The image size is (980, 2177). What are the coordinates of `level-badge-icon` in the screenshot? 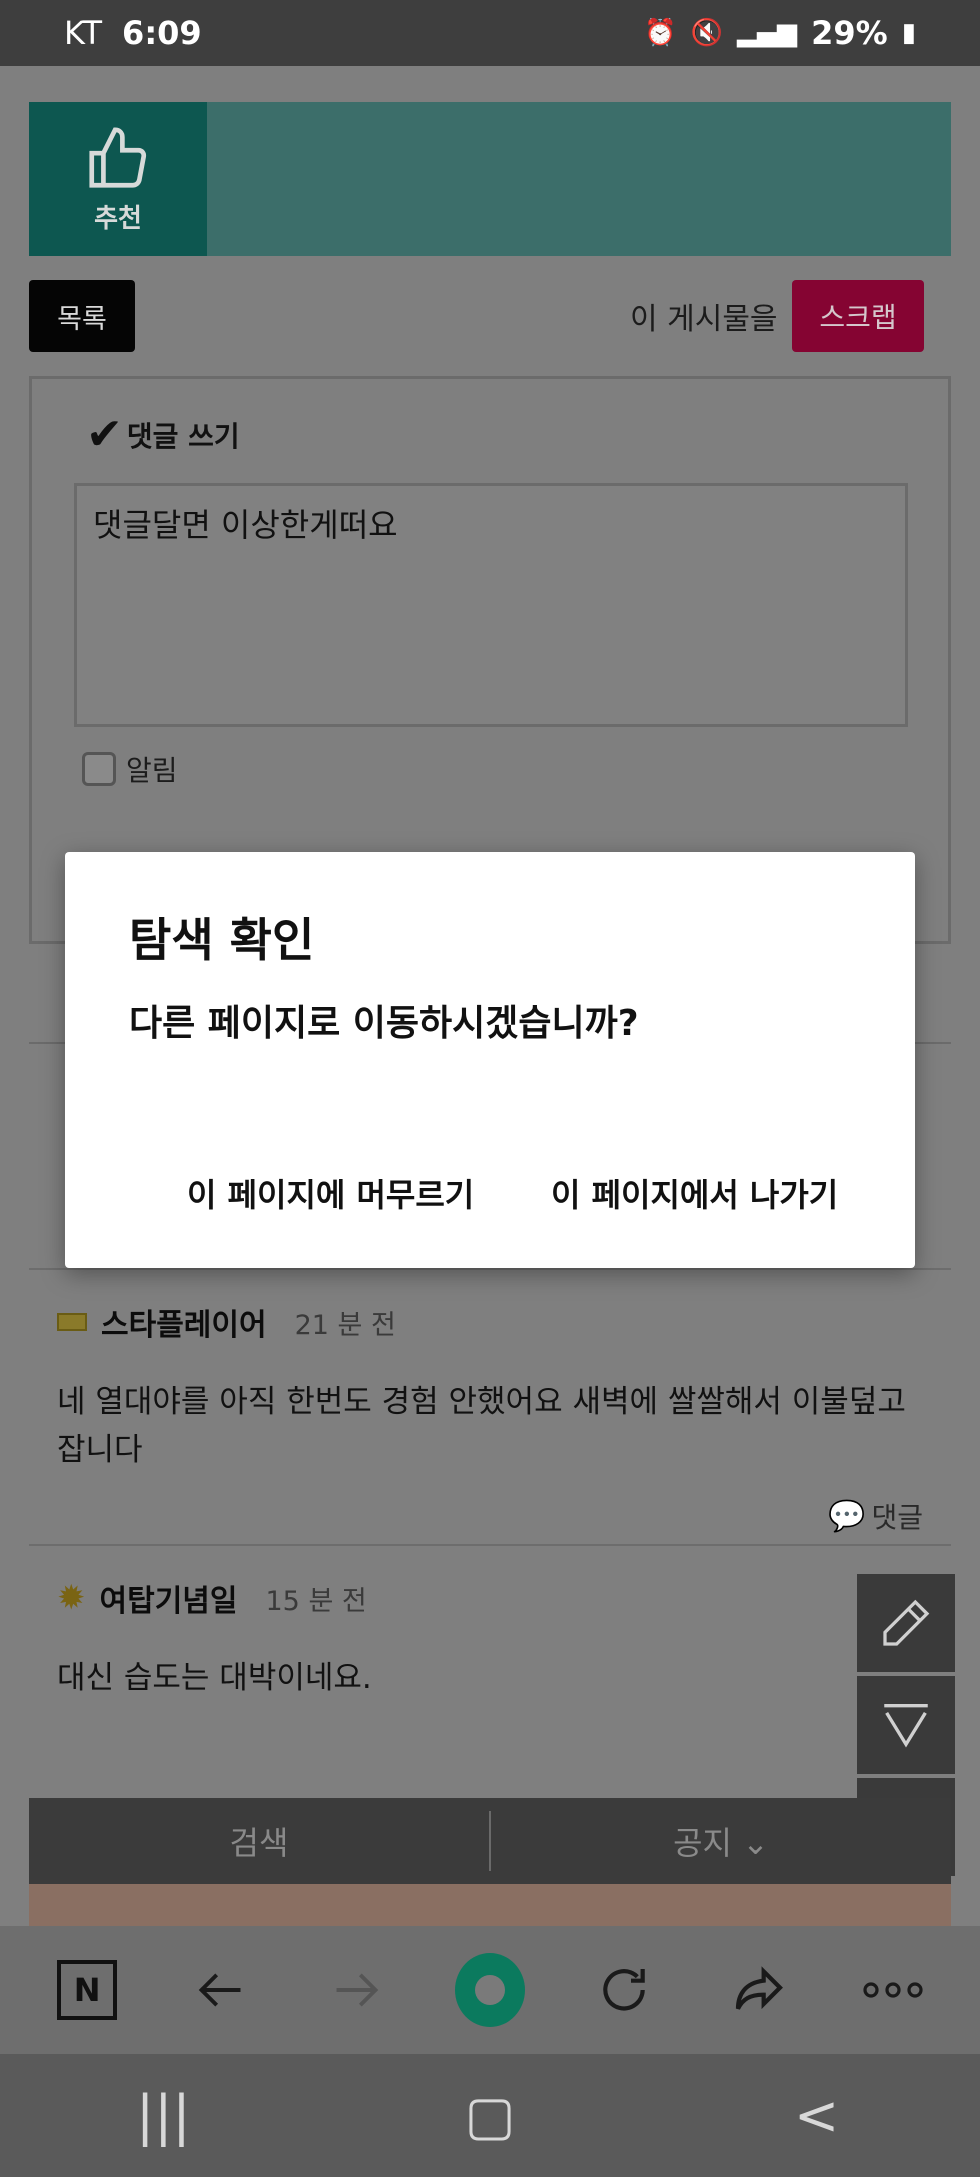 It's located at (72, 1322).